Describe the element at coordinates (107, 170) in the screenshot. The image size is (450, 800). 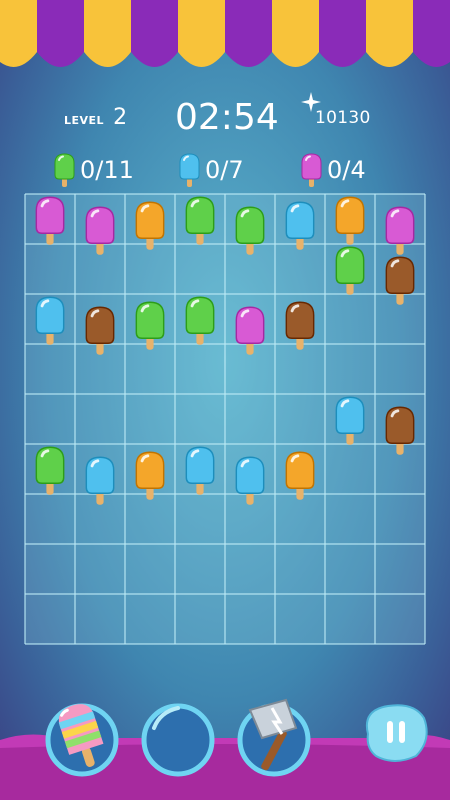
I see `goal-green-count: 0/11` at that location.